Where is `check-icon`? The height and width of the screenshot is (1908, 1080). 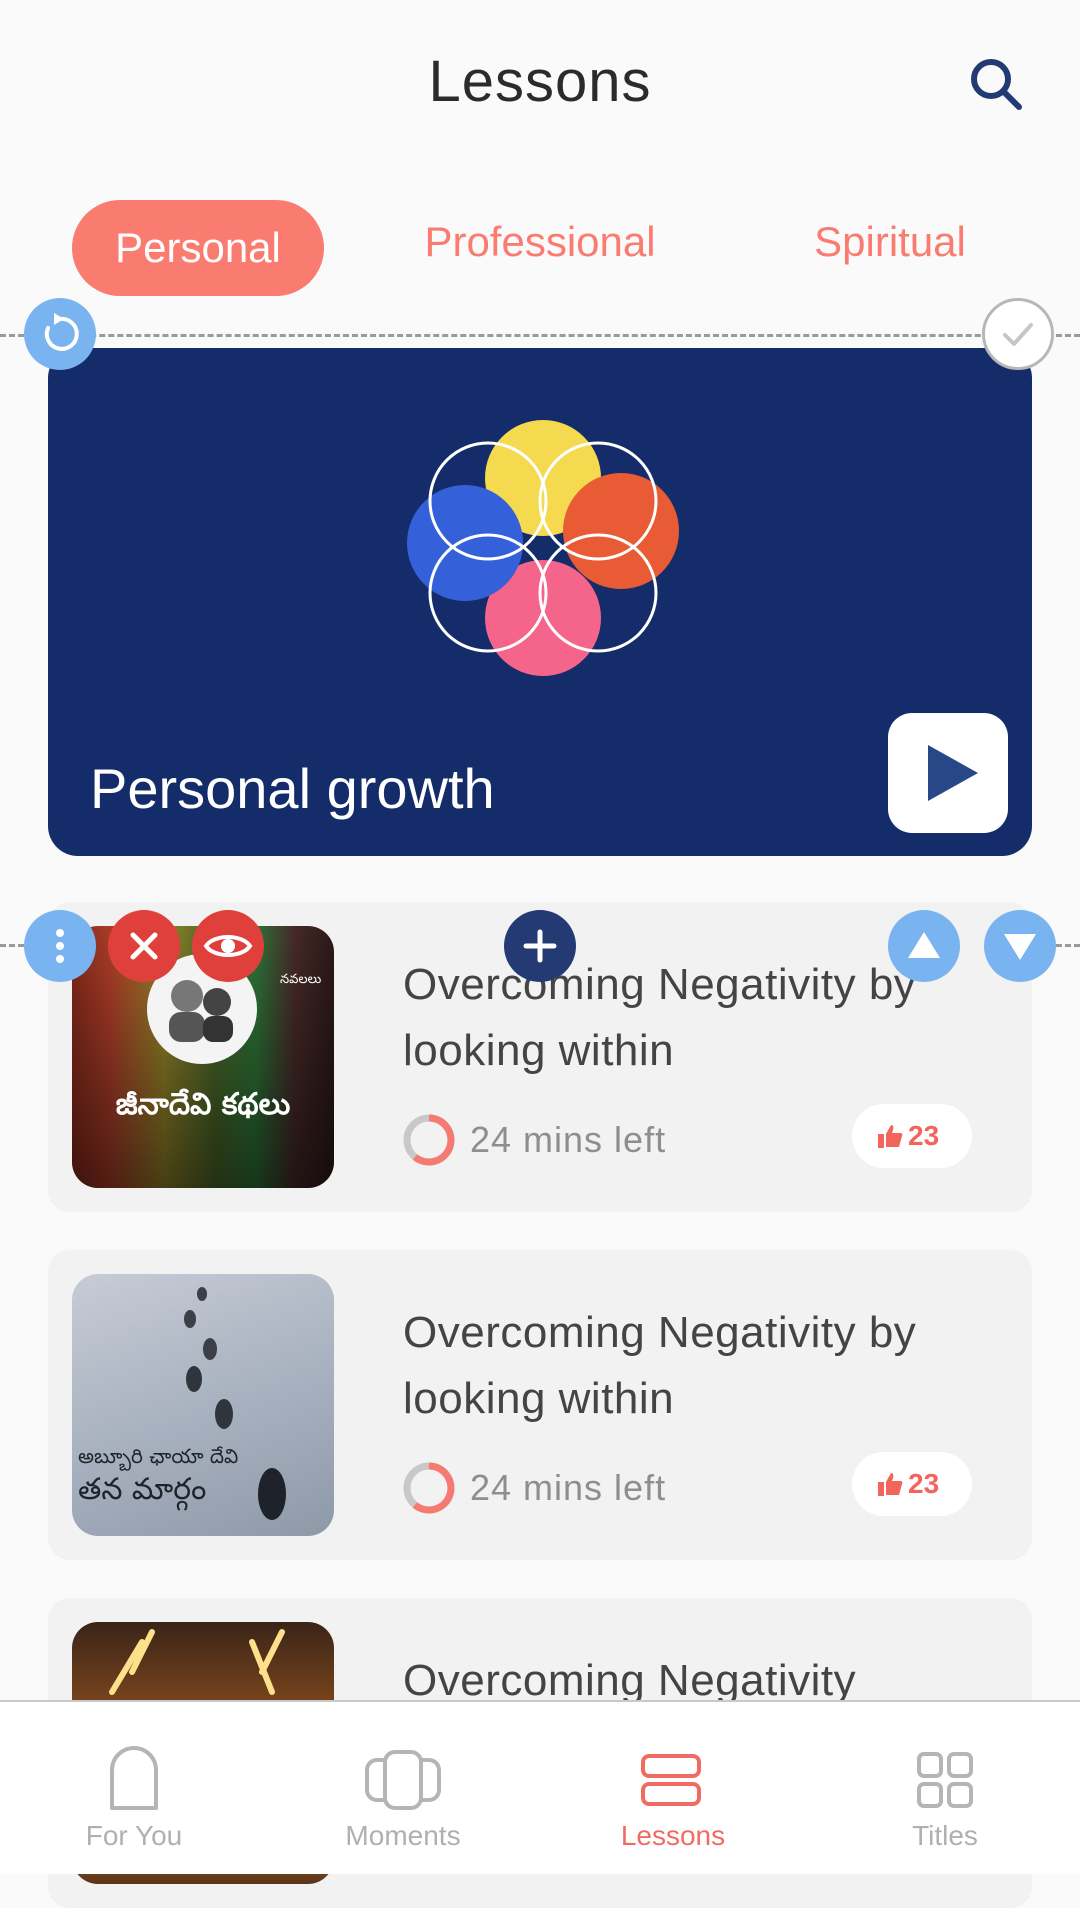
check-icon is located at coordinates (1018, 334).